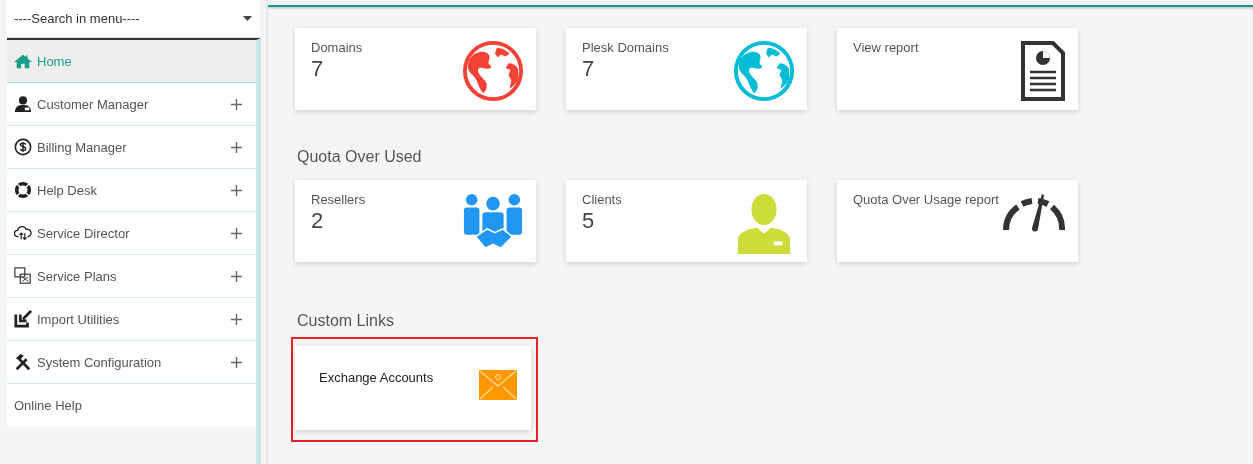 The height and width of the screenshot is (464, 1253). What do you see at coordinates (23, 190) in the screenshot?
I see `lifebuoy-icon` at bounding box center [23, 190].